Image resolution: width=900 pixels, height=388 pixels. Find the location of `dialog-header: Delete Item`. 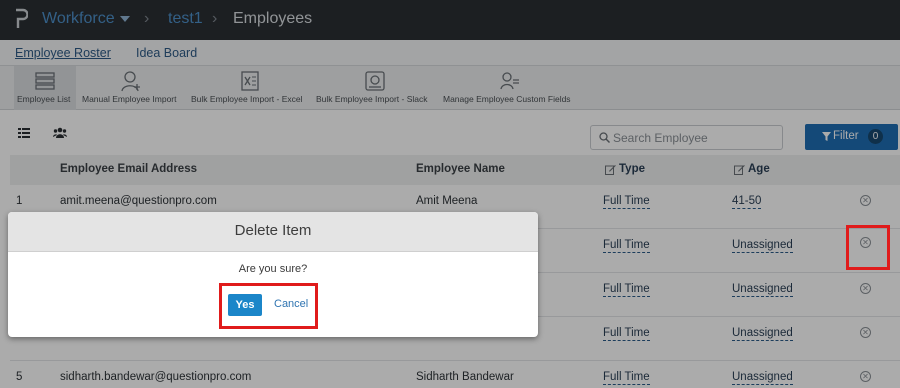

dialog-header: Delete Item is located at coordinates (273, 232).